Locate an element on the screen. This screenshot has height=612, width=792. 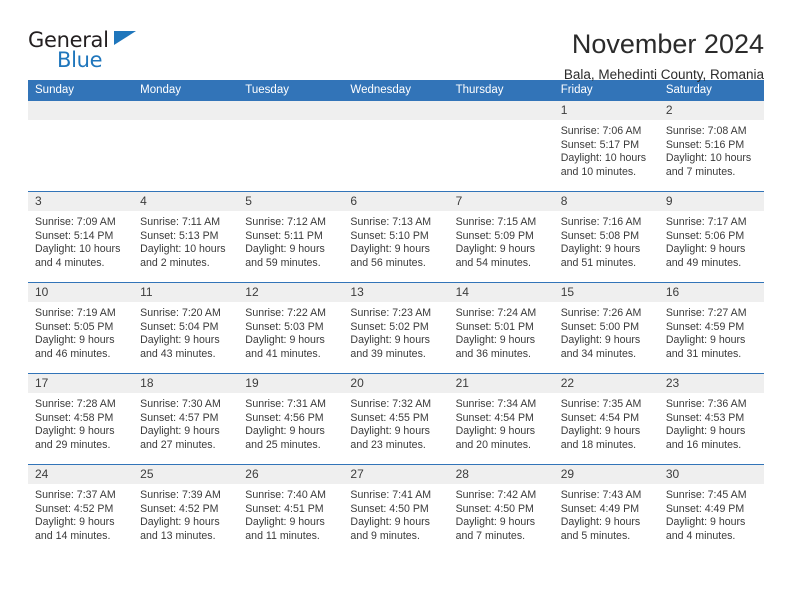
sunrise-text: Sunrise: 7:45 AM is located at coordinates (706, 495).